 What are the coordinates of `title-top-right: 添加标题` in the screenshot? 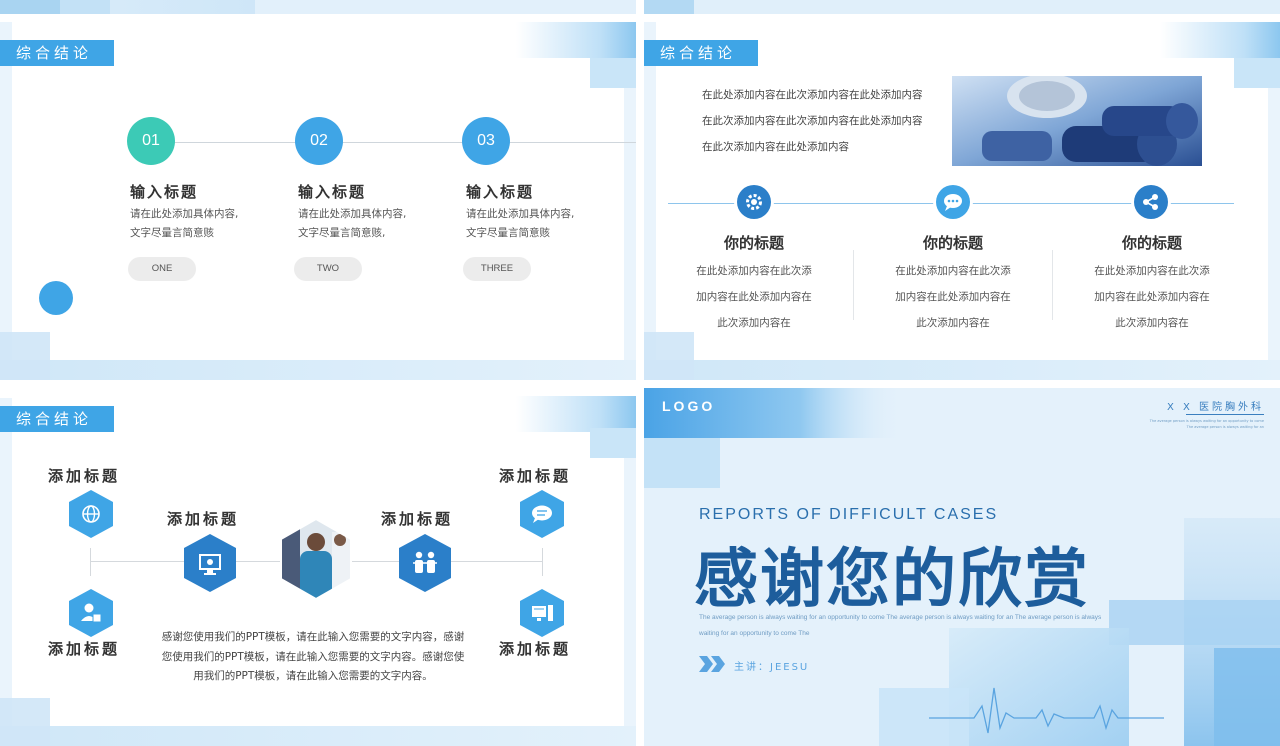 It's located at (535, 476).